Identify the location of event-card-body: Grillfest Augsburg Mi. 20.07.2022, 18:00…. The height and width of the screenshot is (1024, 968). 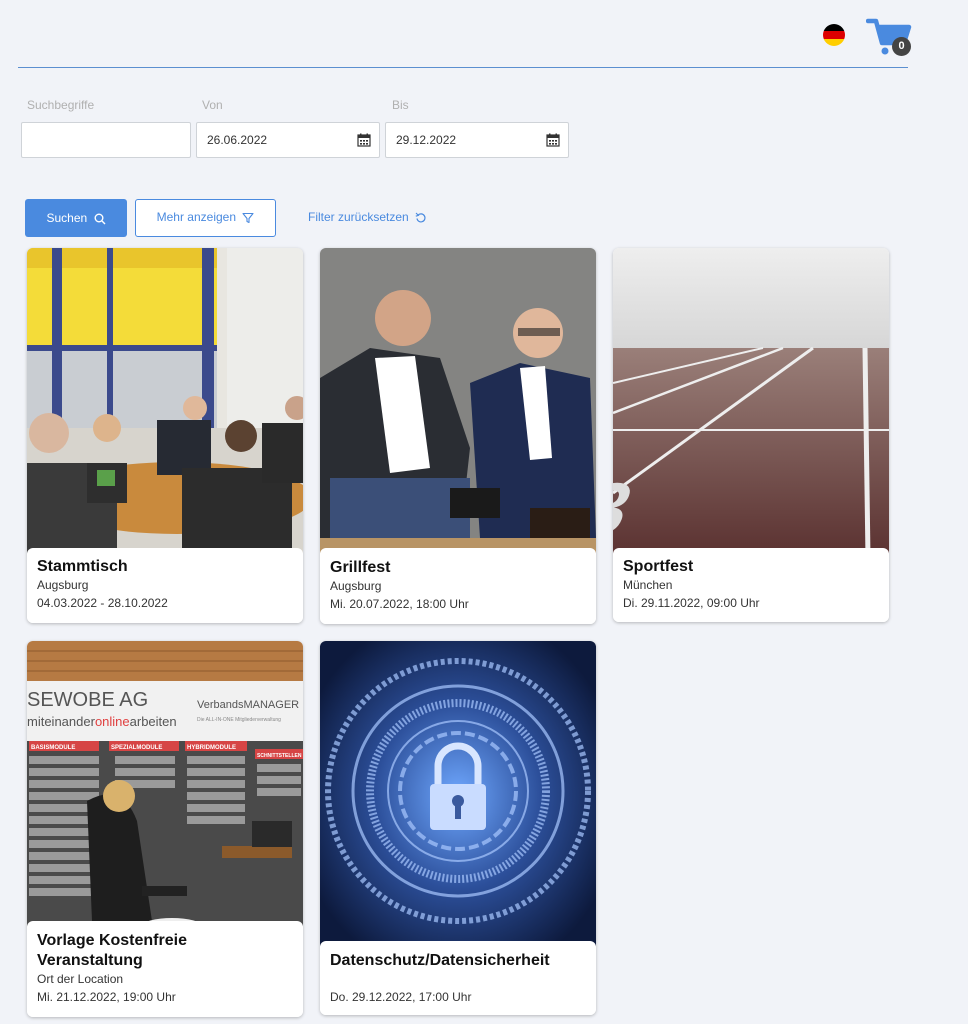
(458, 586).